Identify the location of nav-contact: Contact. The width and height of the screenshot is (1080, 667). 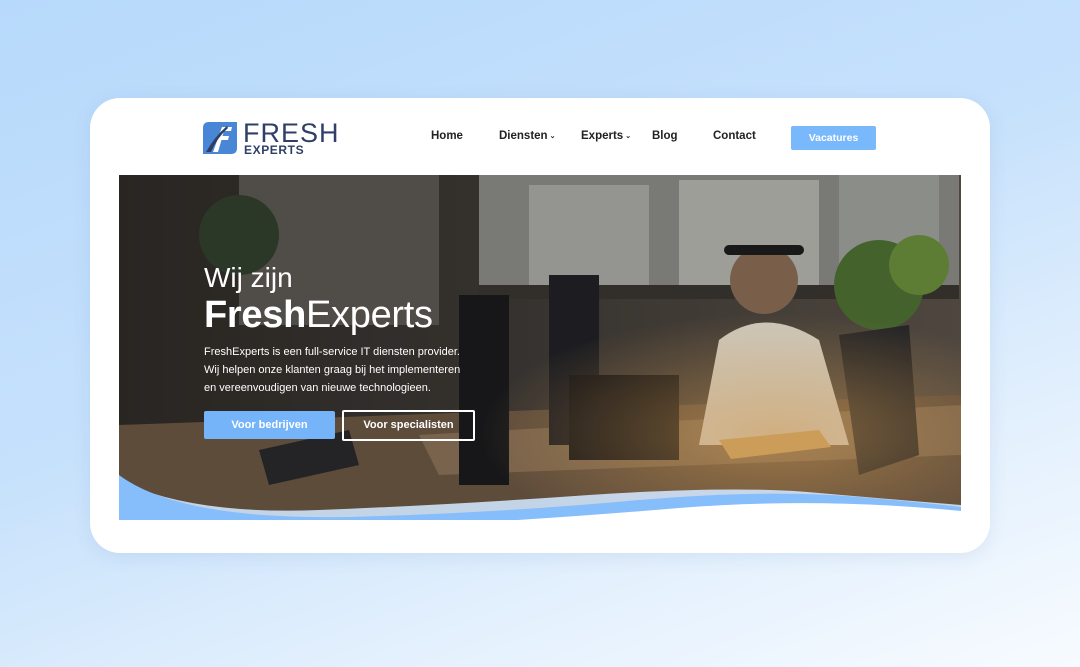
(734, 136).